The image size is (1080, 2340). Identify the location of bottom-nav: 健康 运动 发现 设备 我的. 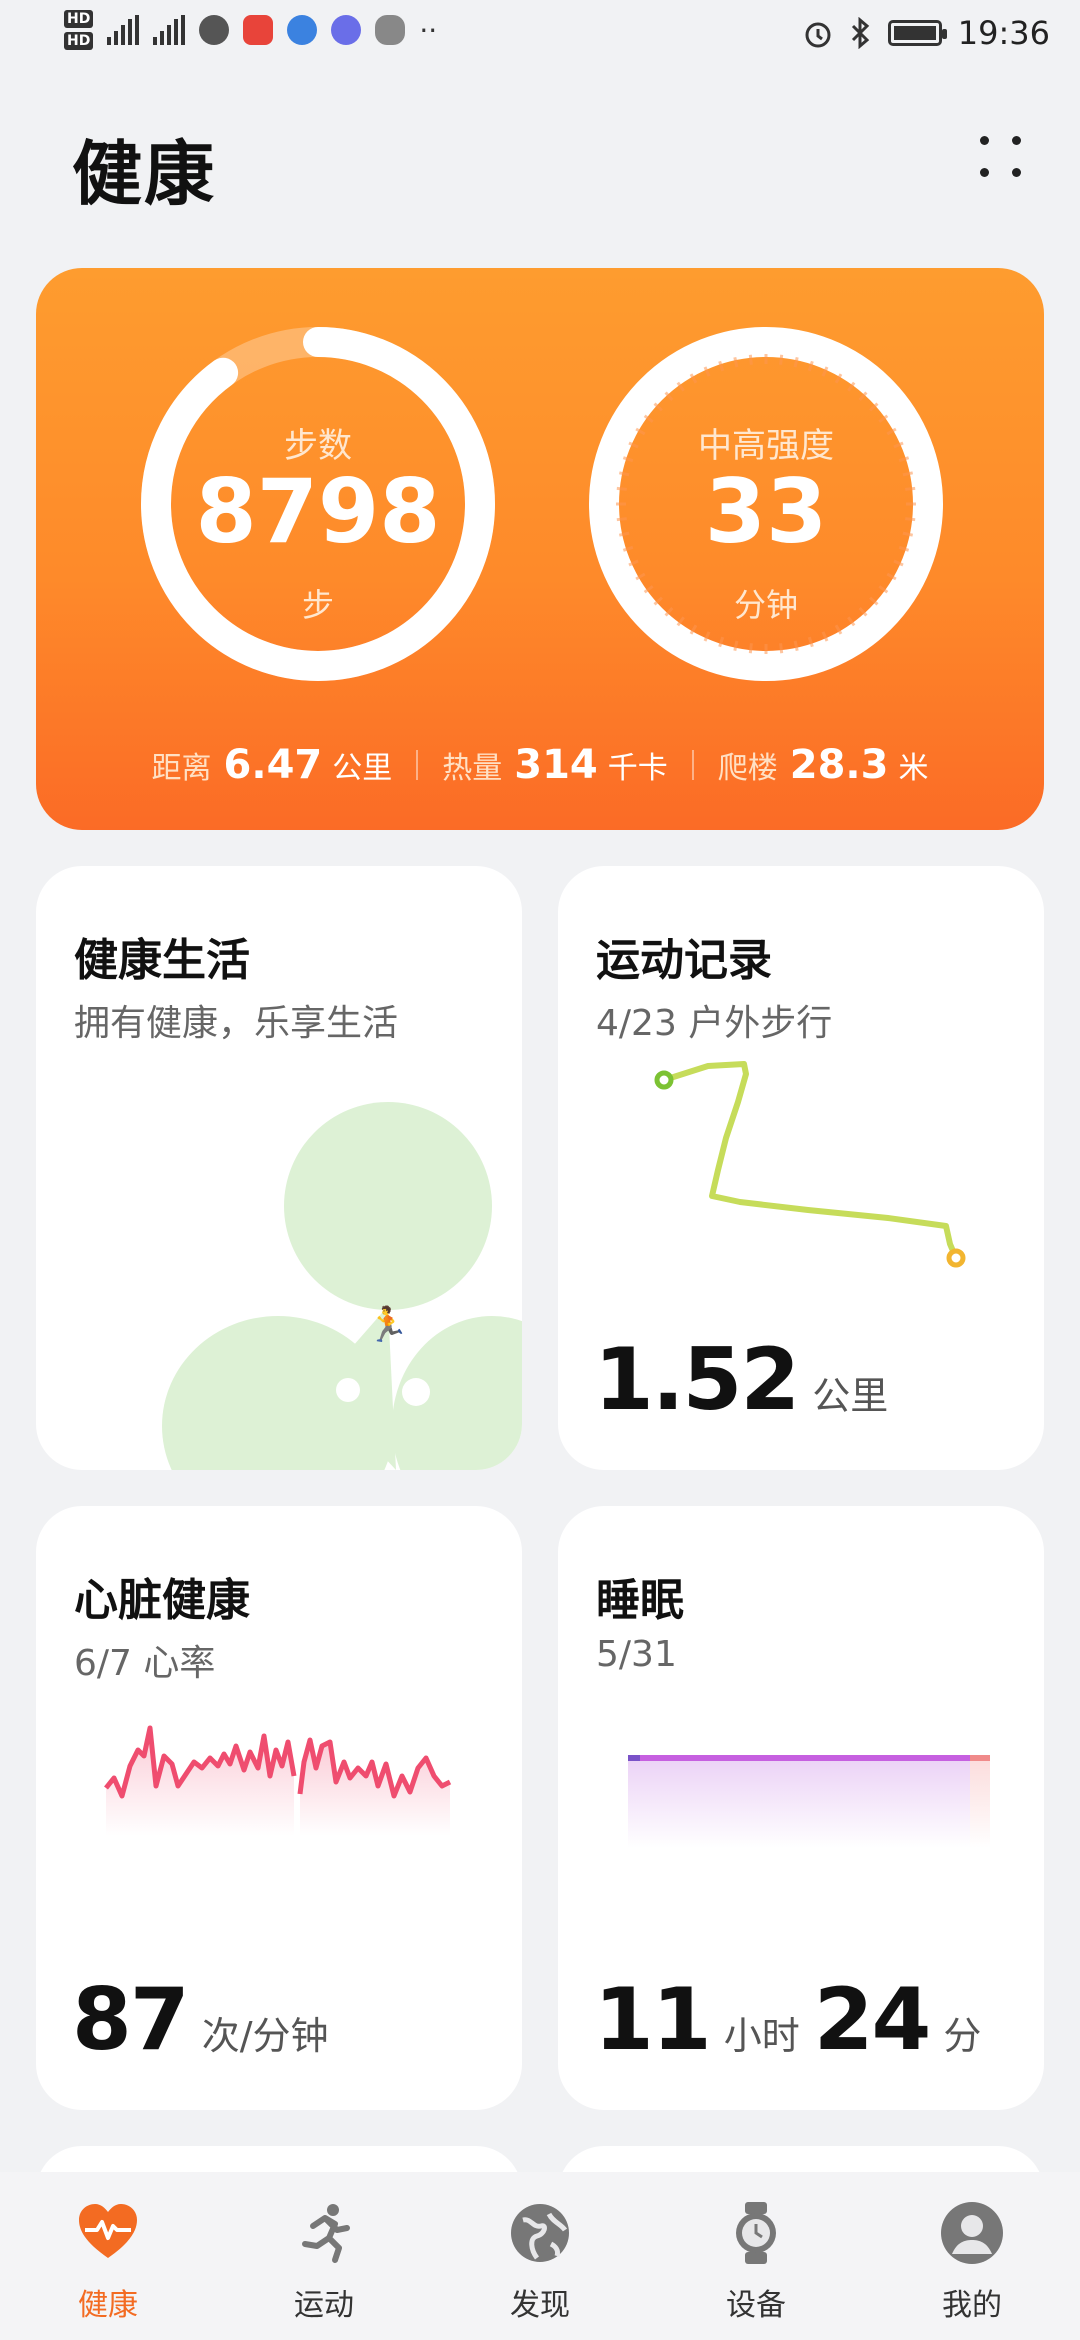
(540, 2256).